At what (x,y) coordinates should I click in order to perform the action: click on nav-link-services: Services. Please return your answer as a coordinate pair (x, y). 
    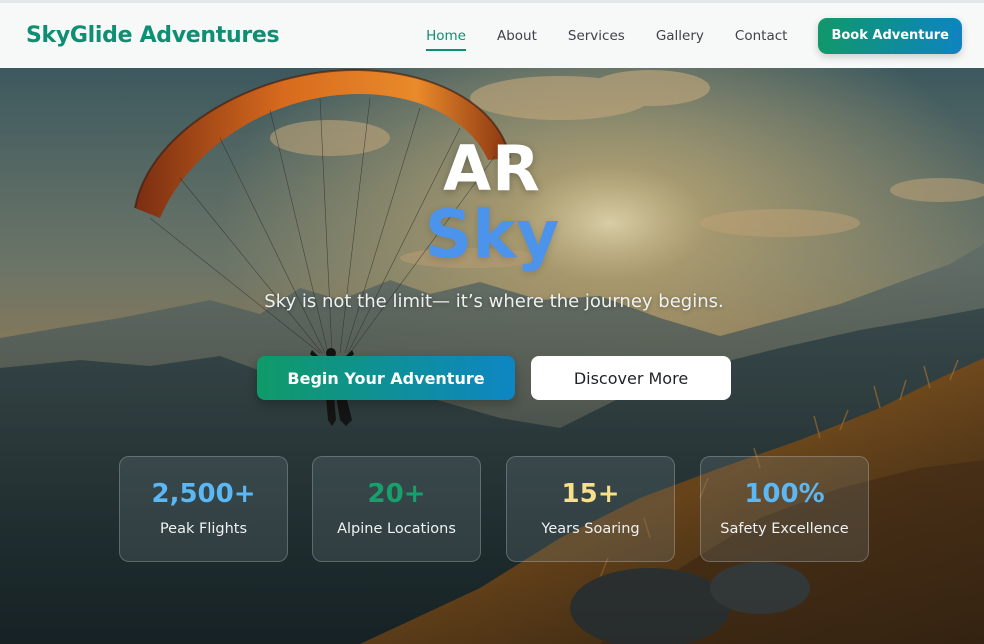
    Looking at the image, I should click on (596, 36).